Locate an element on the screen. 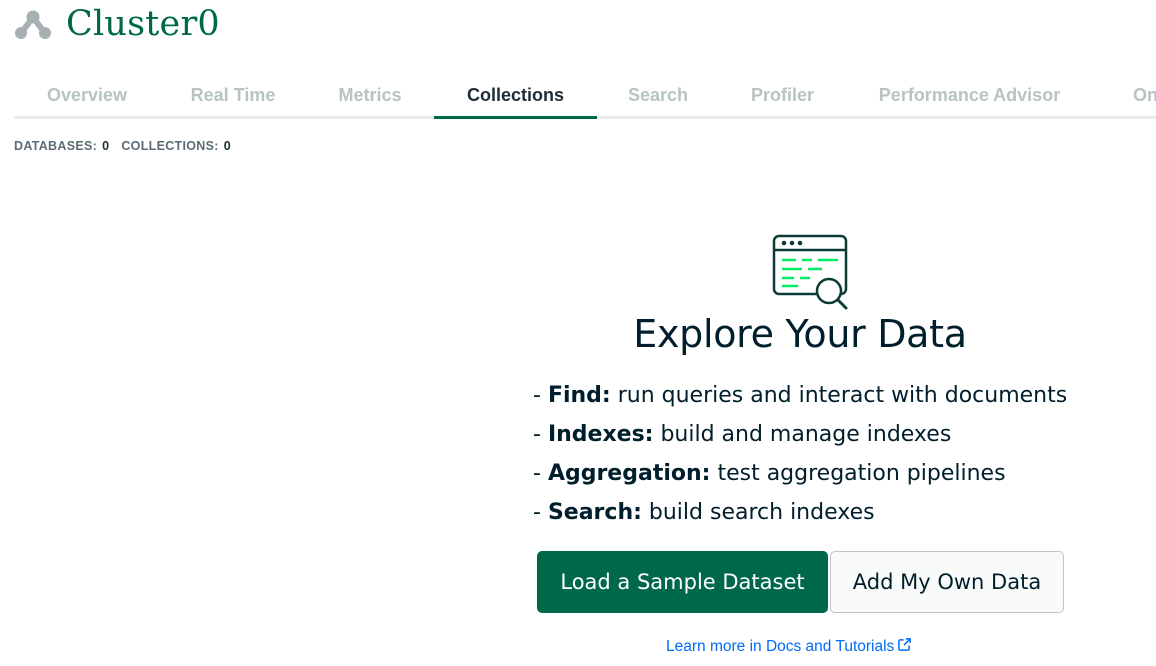  tab-collections: Collections is located at coordinates (515, 96).